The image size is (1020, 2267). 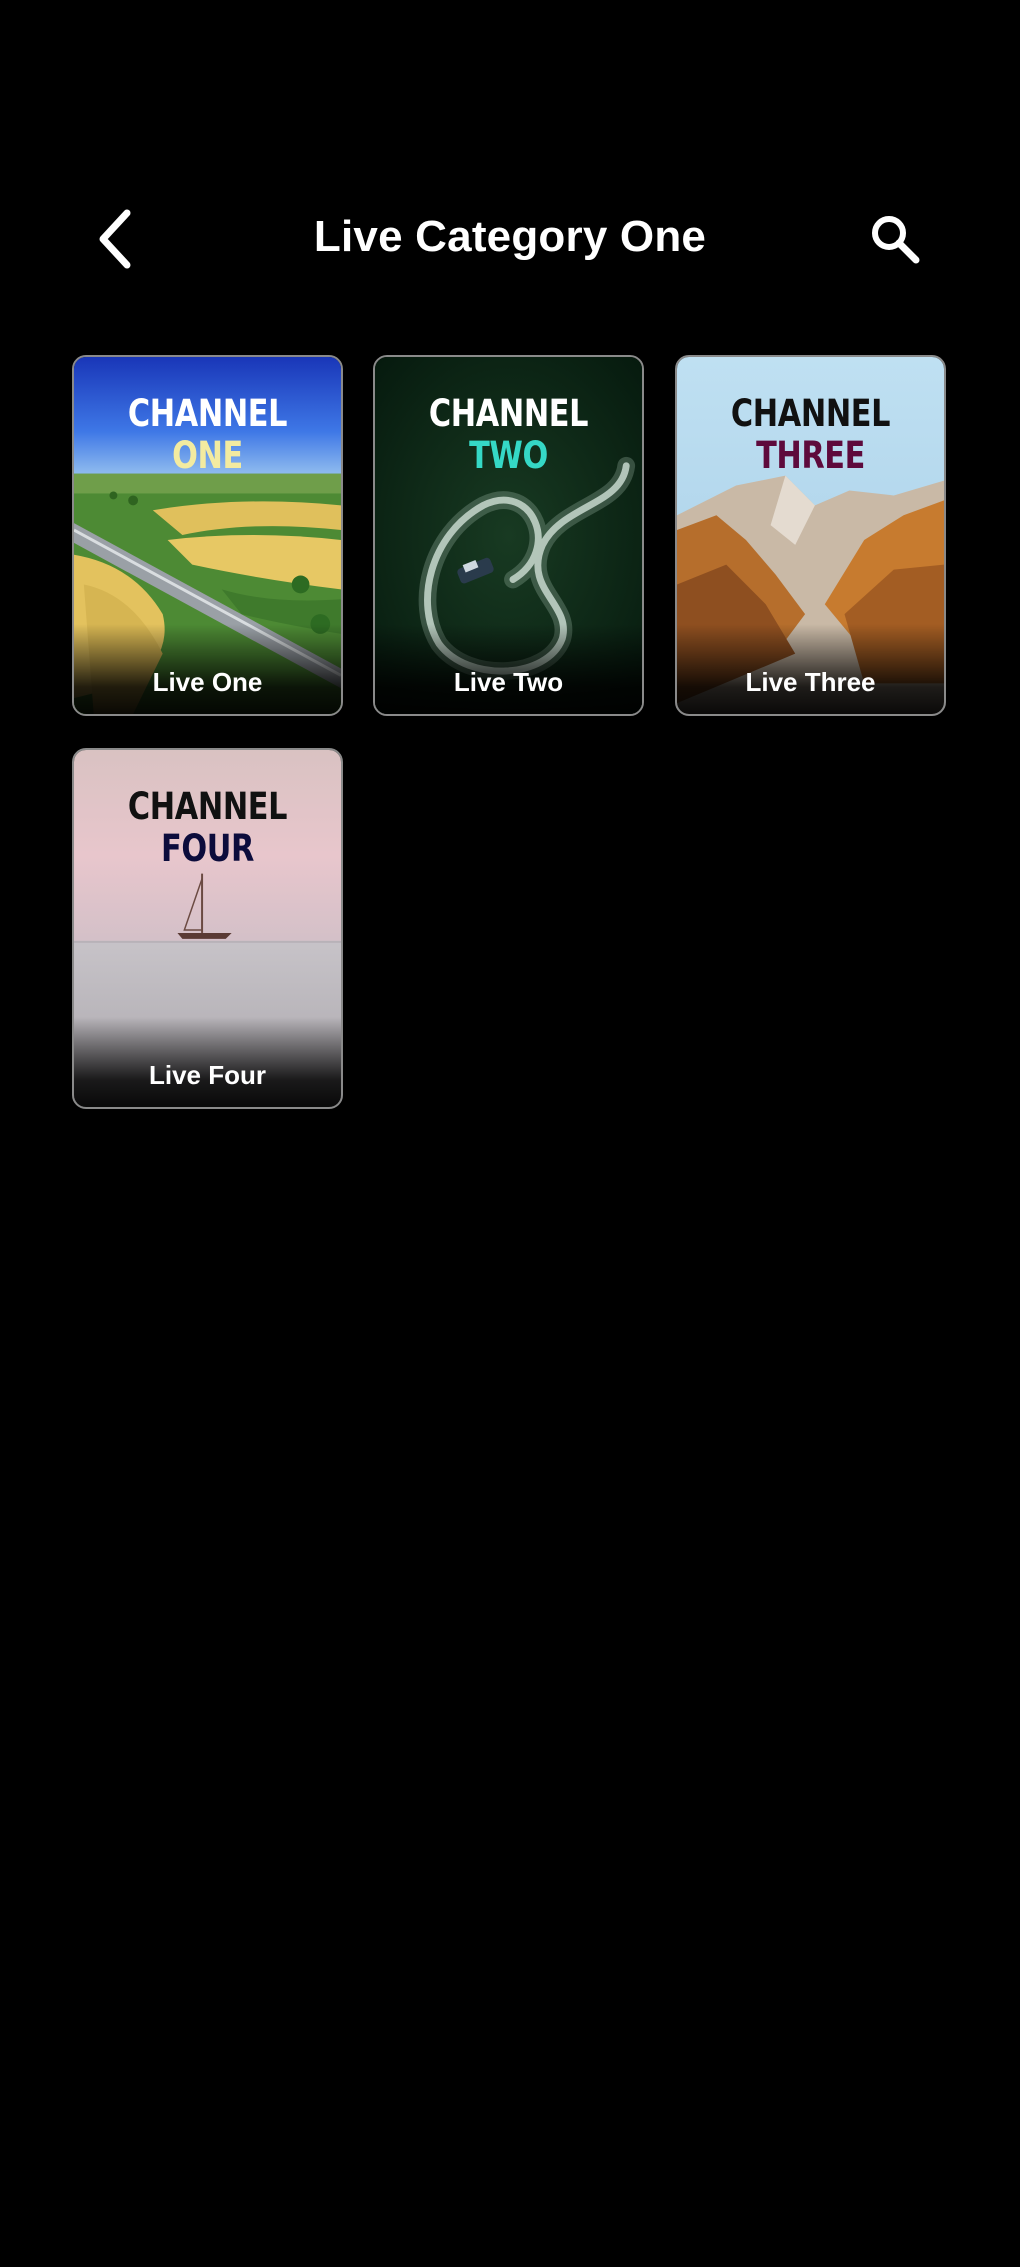 What do you see at coordinates (810, 455) in the screenshot?
I see `brand-line2: THREE` at bounding box center [810, 455].